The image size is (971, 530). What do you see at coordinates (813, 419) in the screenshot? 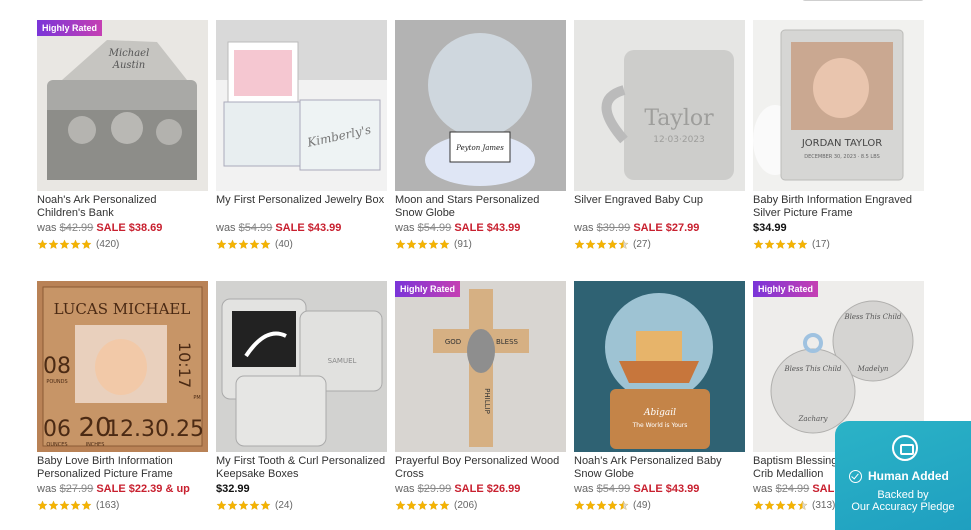
I see `medallion-name: Zachary` at bounding box center [813, 419].